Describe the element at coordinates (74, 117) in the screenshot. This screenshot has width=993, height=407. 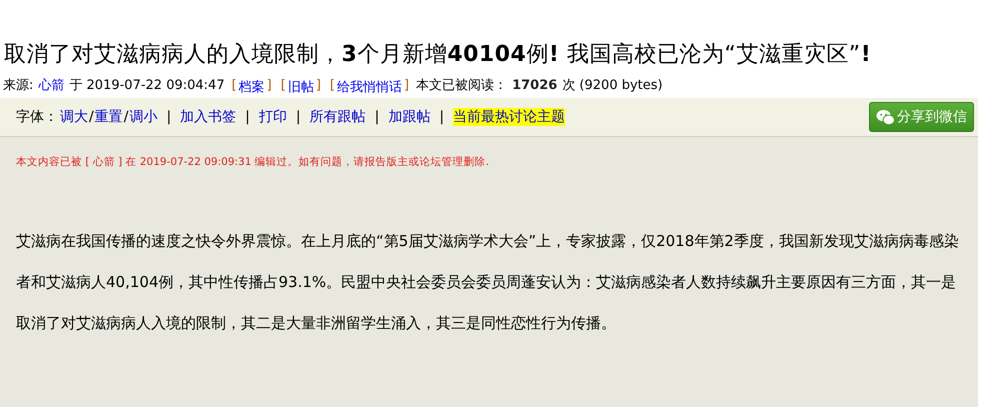
I see `toolbar-link: 调大` at that location.